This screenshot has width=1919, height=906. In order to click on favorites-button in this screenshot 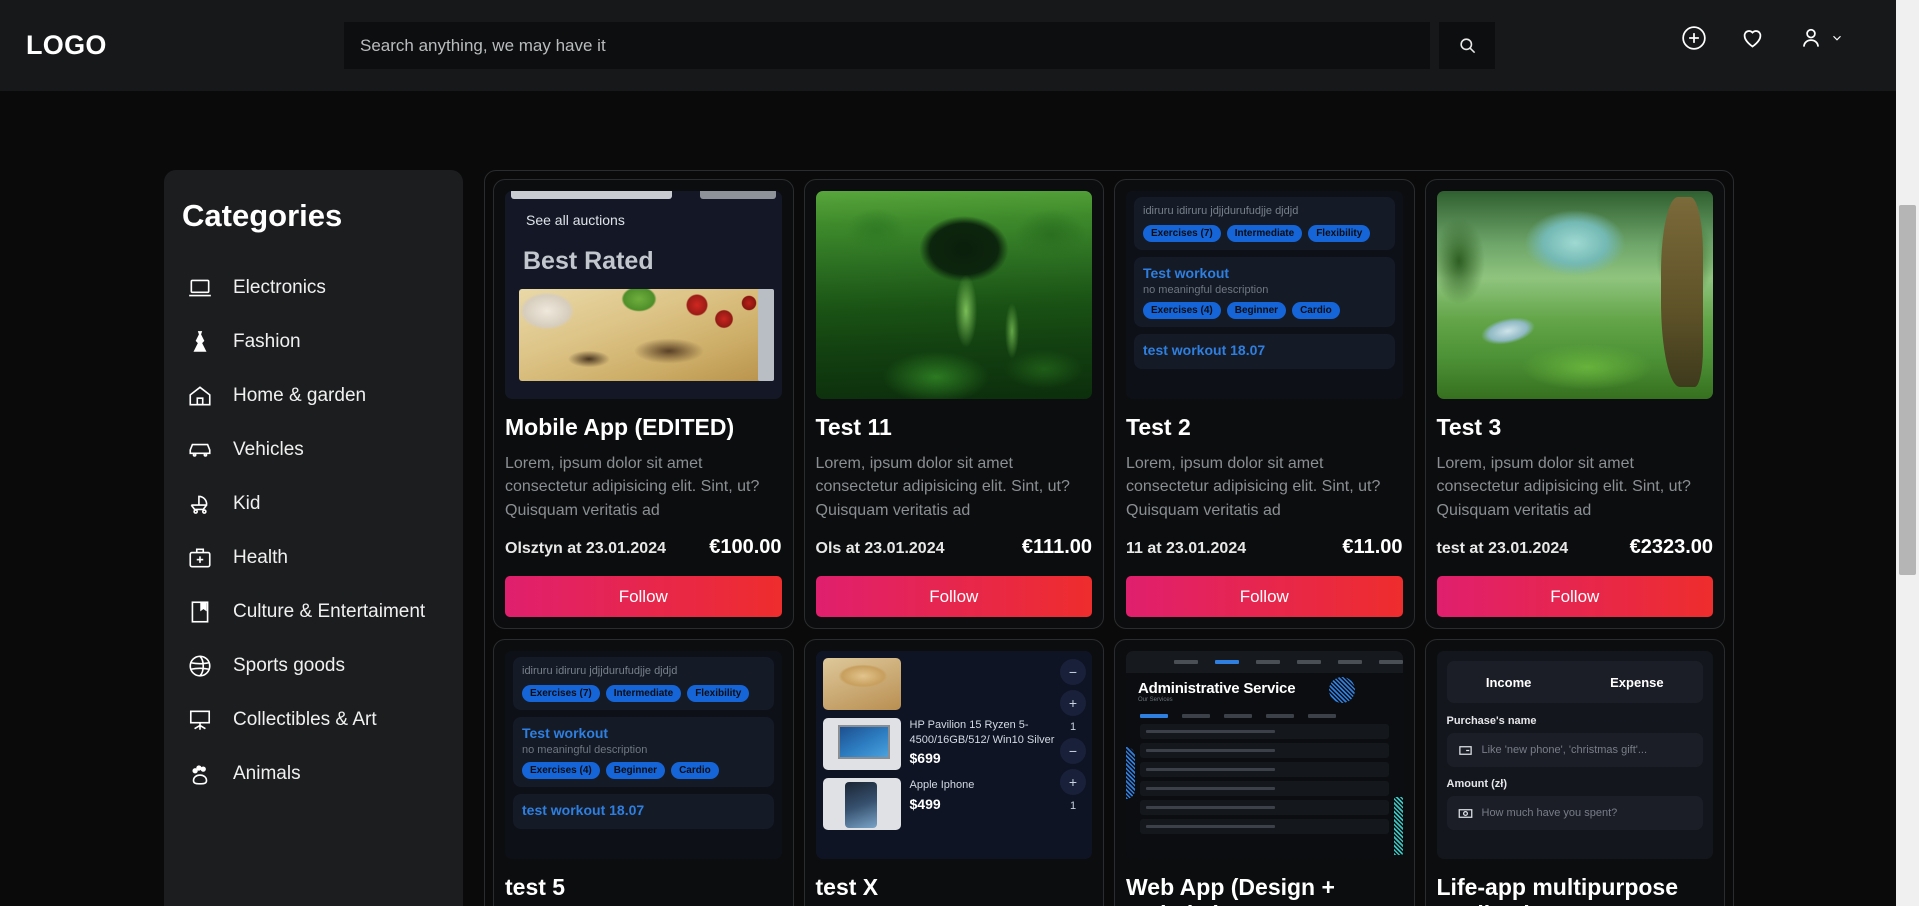, I will do `click(1752, 37)`.